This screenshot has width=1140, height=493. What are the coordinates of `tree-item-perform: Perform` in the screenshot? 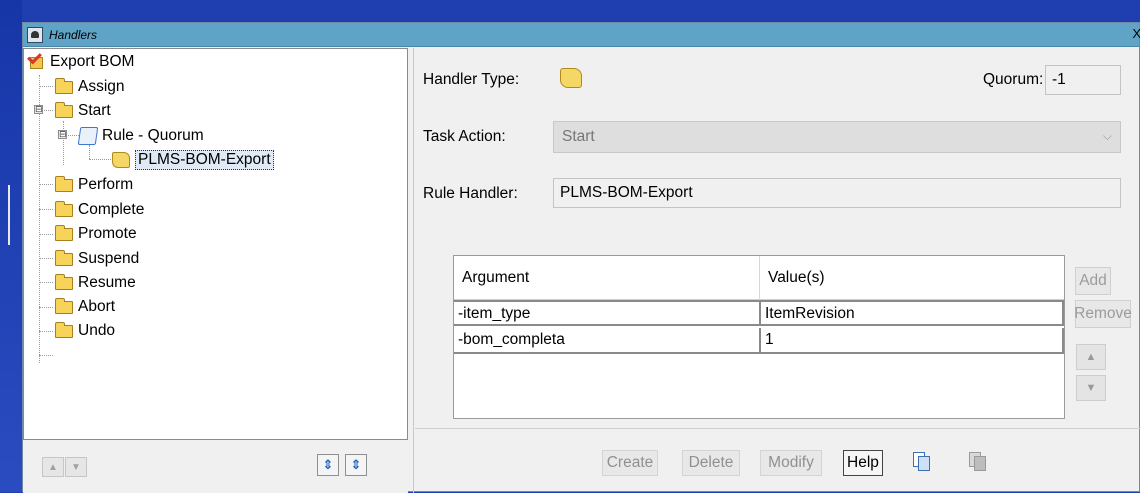 It's located at (94, 185).